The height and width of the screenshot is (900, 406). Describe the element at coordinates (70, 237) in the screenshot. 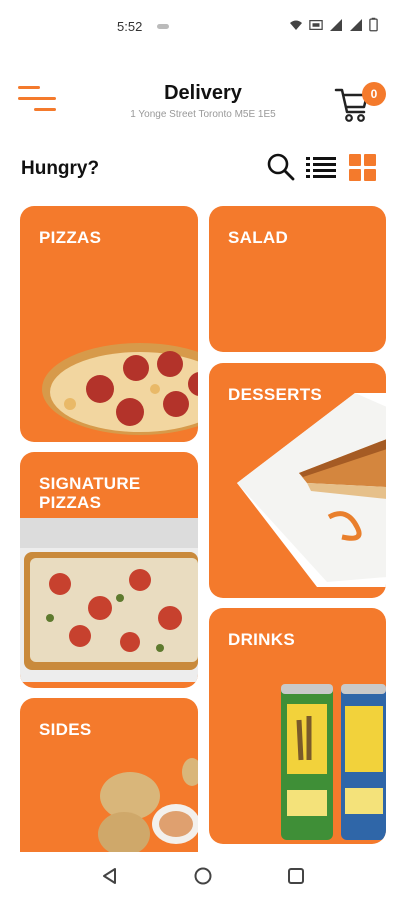

I see `category-label: PIZZAS` at that location.